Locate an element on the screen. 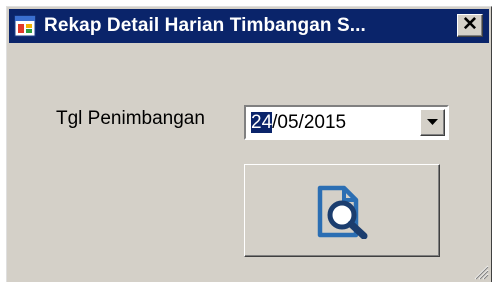  search-button is located at coordinates (342, 210).